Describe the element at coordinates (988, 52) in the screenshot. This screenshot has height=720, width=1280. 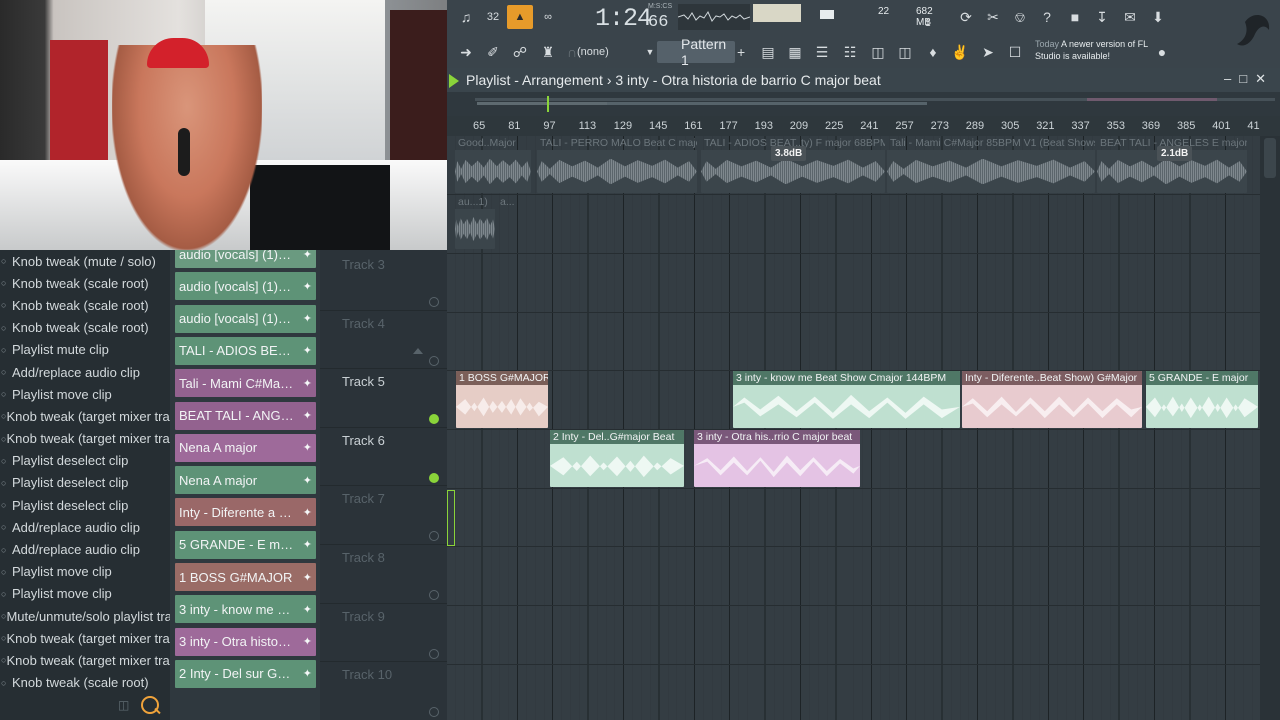
I see `tempo-icon: ➤` at that location.